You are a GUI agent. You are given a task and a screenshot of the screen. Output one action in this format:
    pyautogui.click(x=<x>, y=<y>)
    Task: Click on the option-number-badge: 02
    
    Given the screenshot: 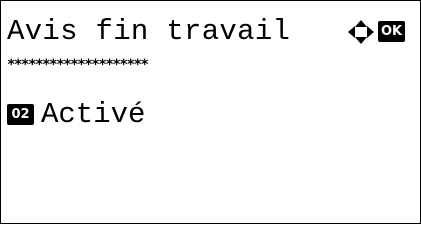 What is the action you would take?
    pyautogui.click(x=20, y=114)
    